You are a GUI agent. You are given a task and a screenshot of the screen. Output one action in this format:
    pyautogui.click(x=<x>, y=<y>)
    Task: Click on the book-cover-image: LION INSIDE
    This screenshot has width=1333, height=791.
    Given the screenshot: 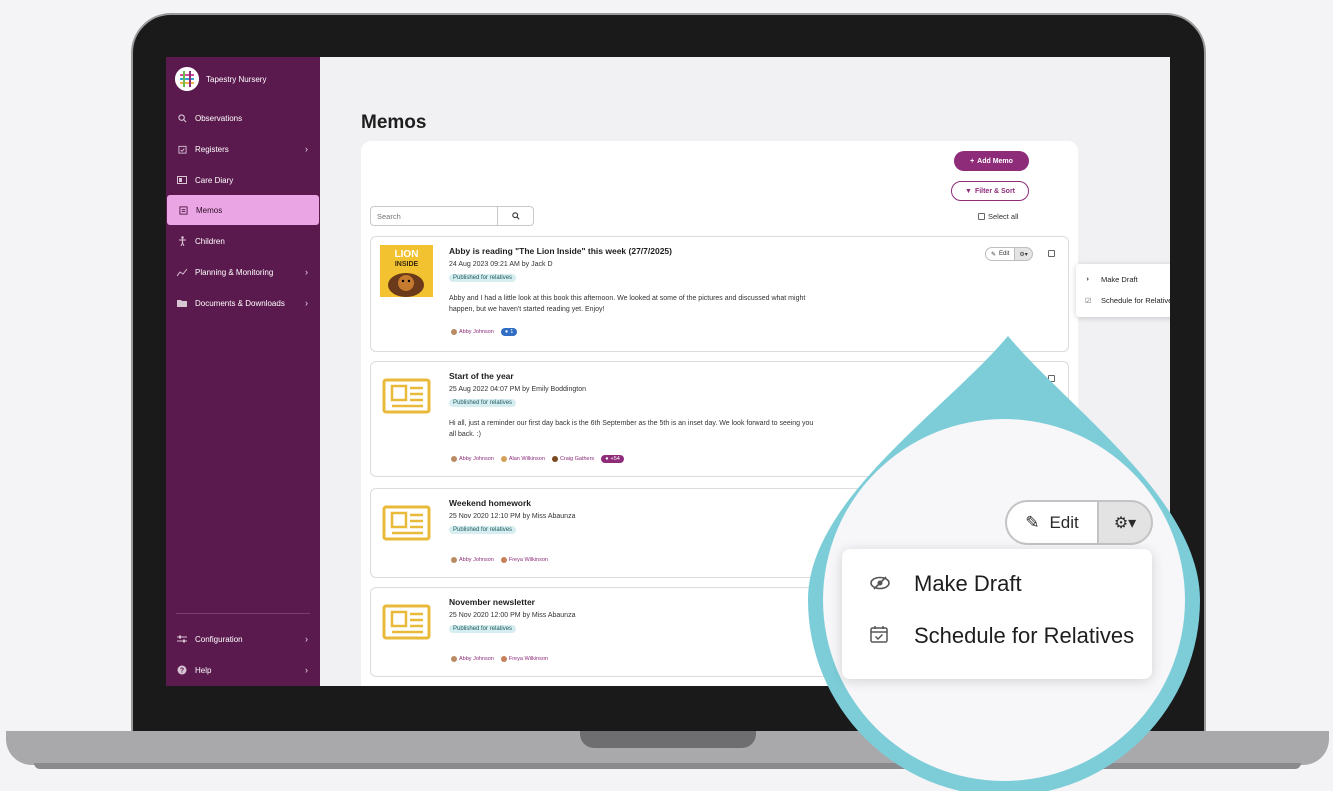 What is the action you would take?
    pyautogui.click(x=406, y=271)
    